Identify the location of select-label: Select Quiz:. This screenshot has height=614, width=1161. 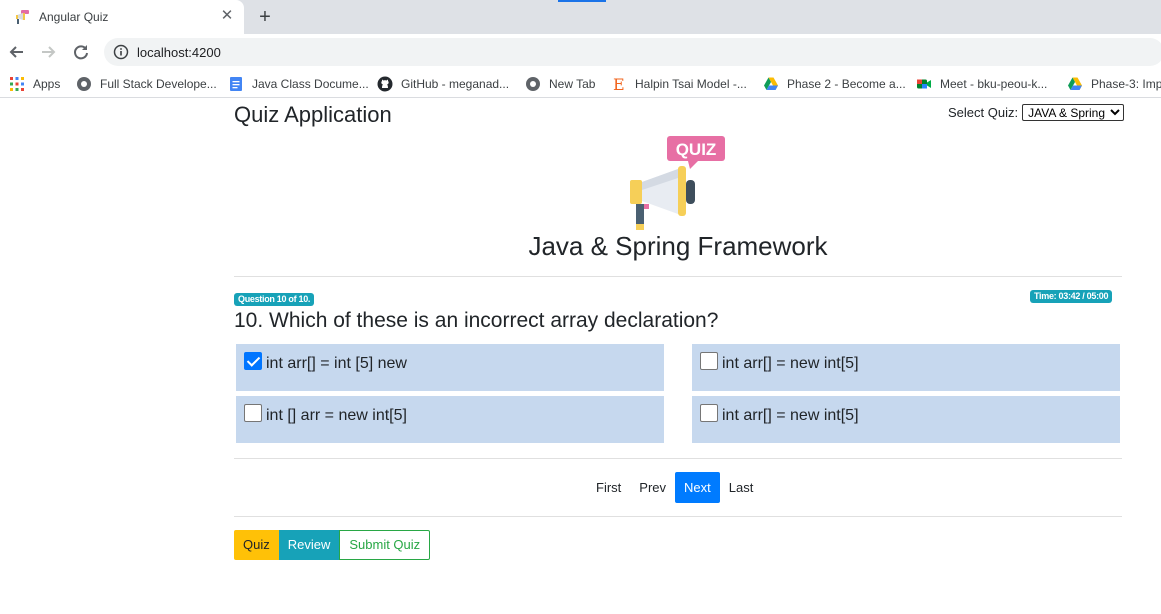
(983, 112).